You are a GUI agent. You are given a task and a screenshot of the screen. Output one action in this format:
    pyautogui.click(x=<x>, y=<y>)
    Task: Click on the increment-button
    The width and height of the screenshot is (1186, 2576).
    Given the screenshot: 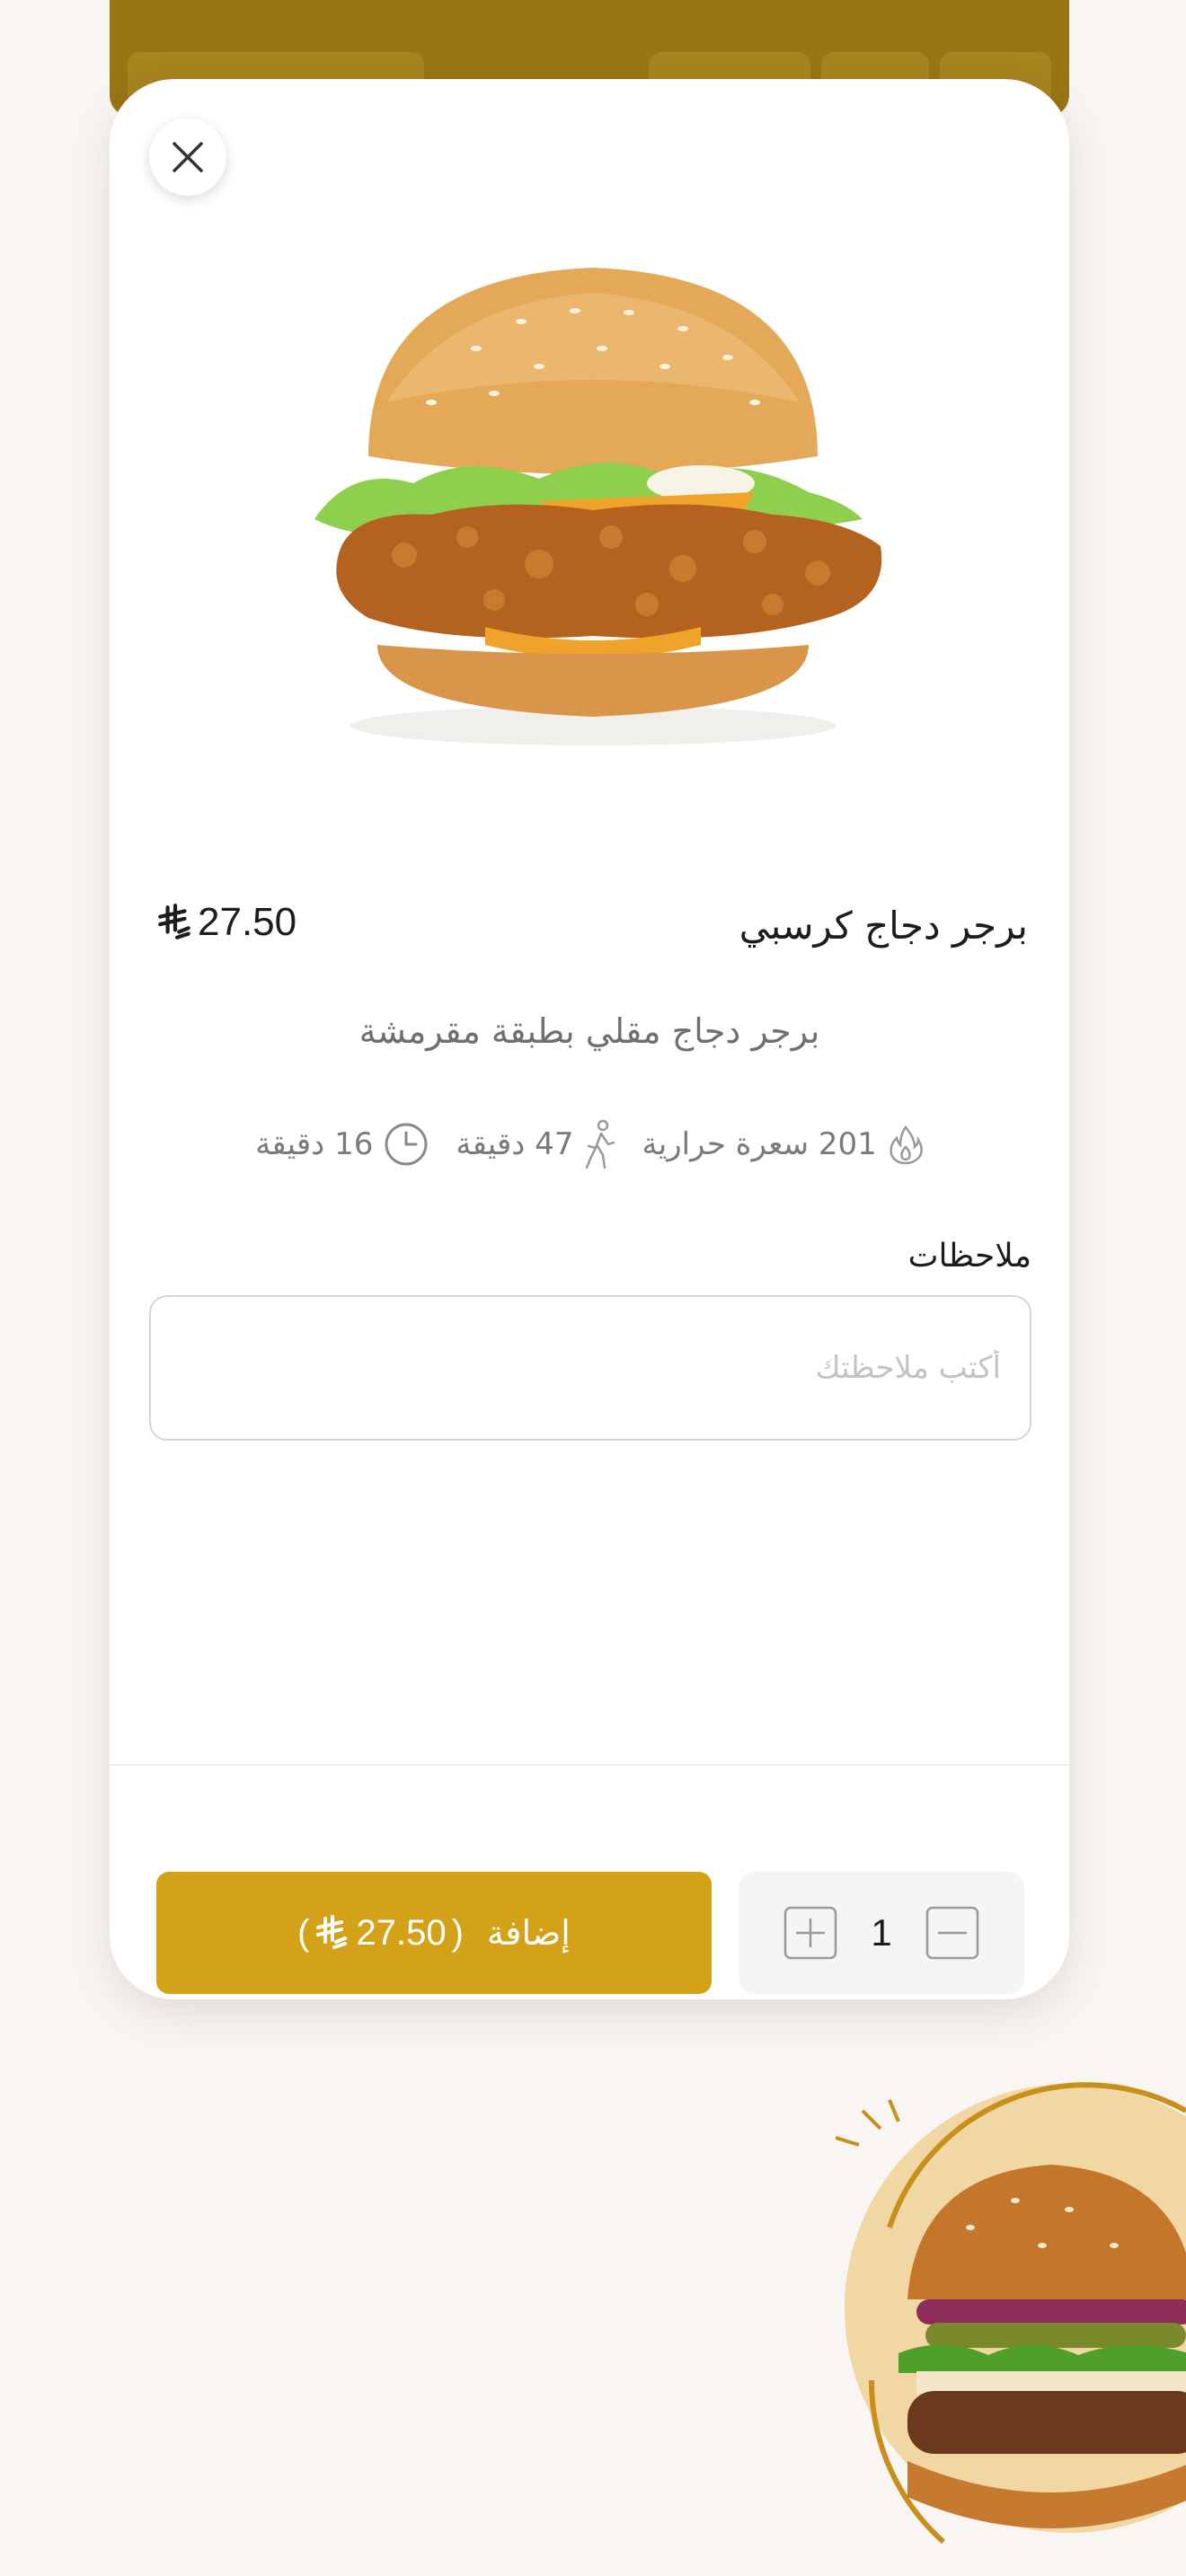 What is the action you would take?
    pyautogui.click(x=810, y=1933)
    